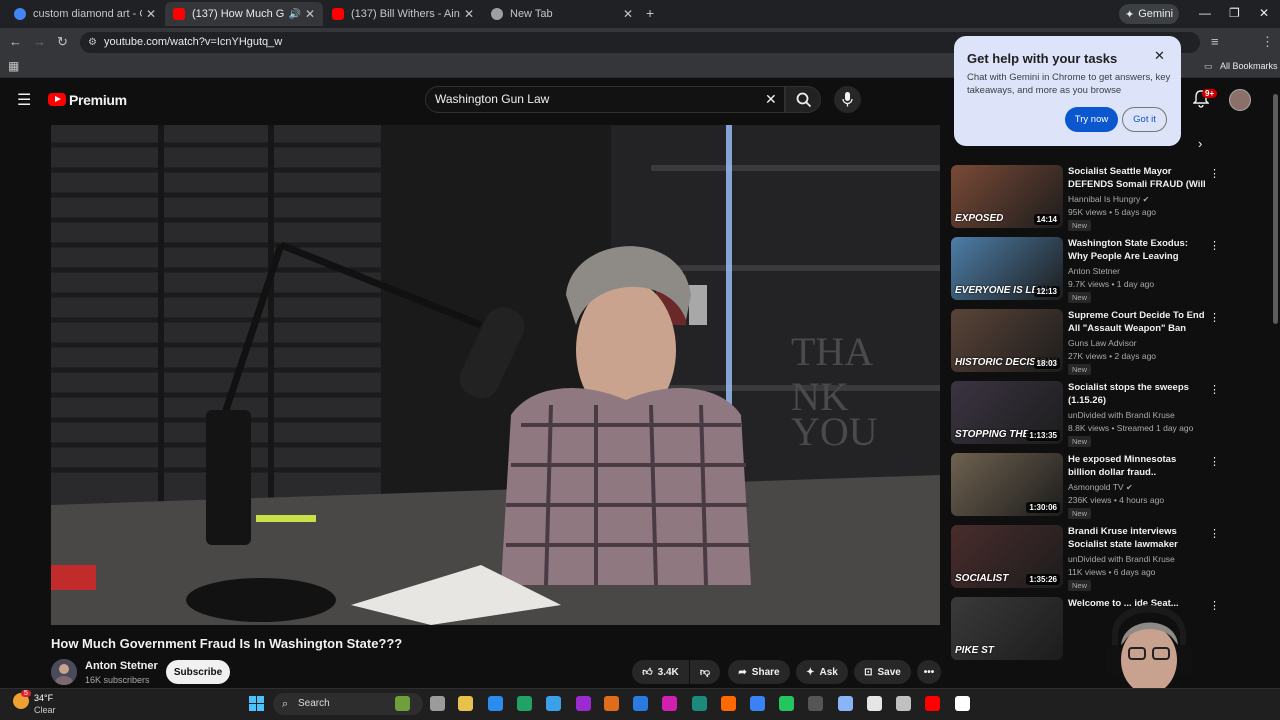  I want to click on got-it-button: Got it, so click(1144, 119).